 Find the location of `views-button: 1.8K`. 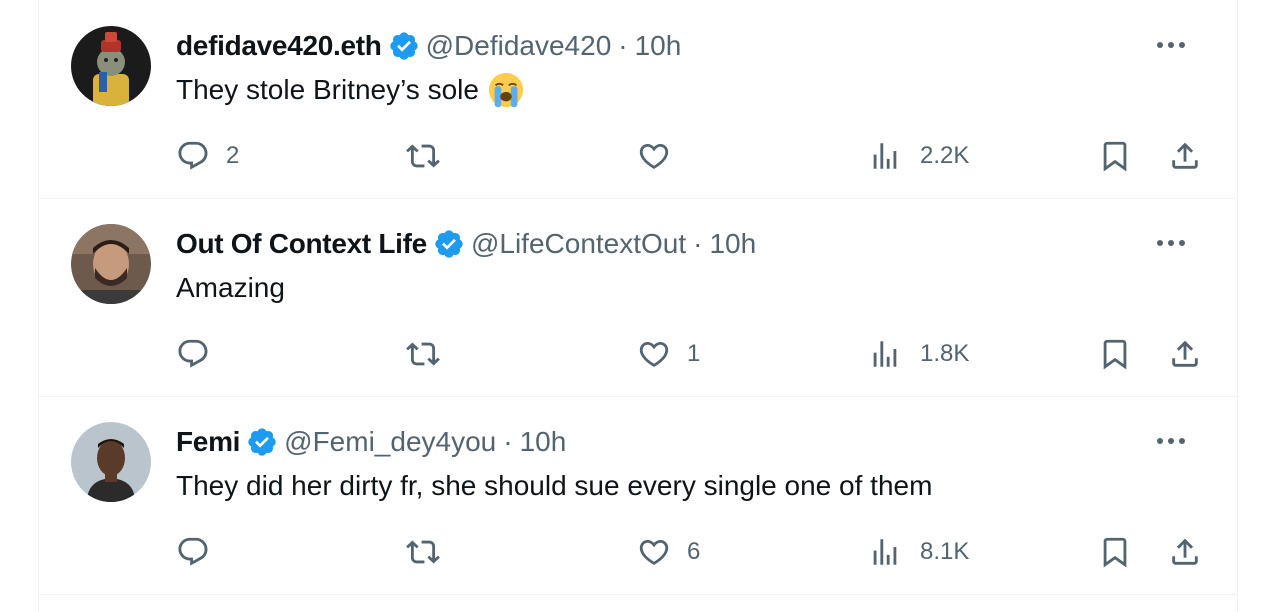

views-button: 1.8K is located at coordinates (918, 354).